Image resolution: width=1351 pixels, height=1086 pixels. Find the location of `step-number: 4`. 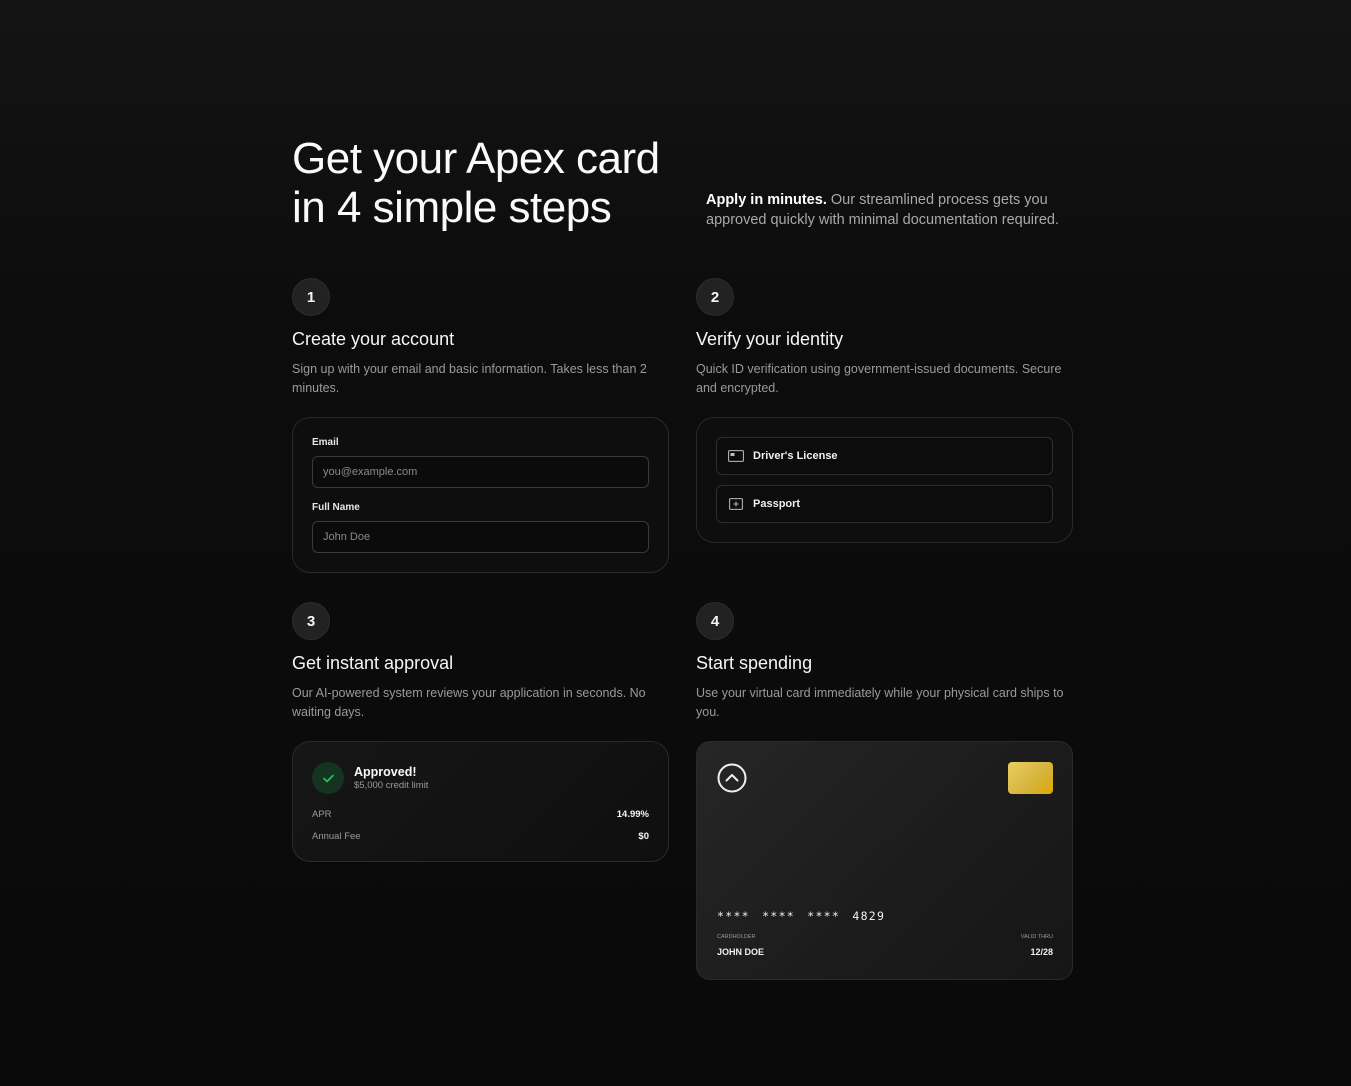

step-number: 4 is located at coordinates (715, 621).